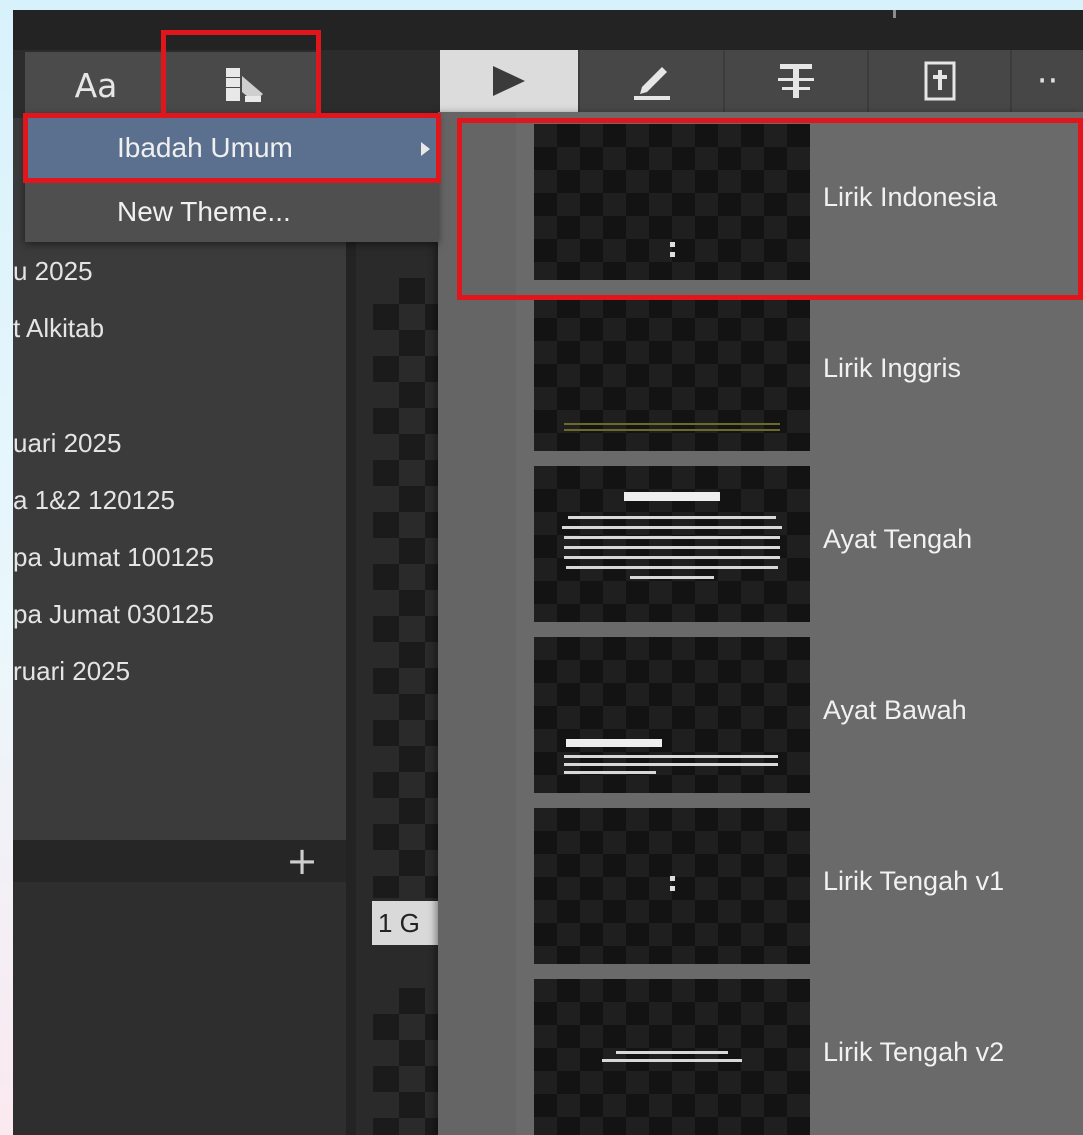  I want to click on menu-item-ibadah-umum: Ibadah Umum, so click(231, 148).